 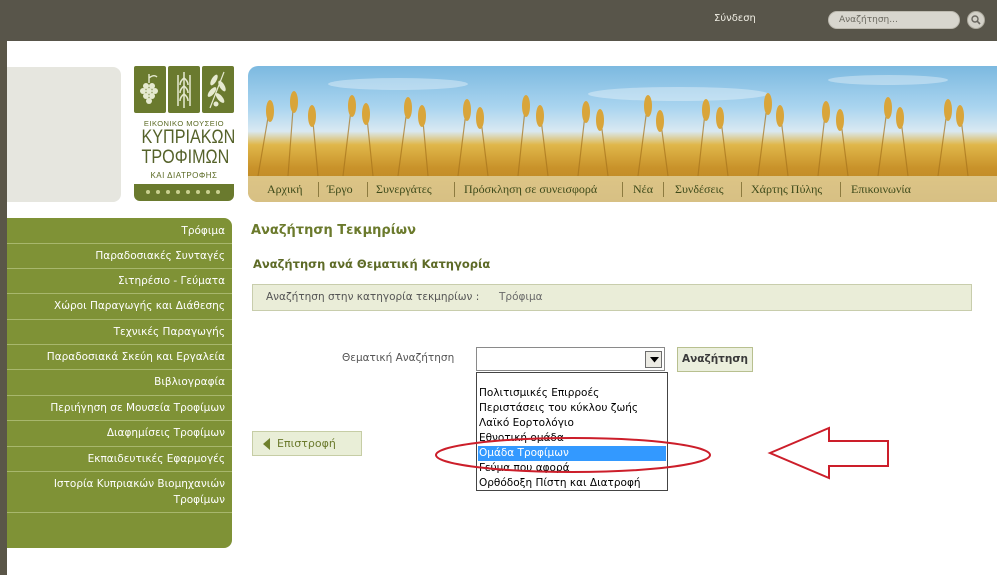 I want to click on sidebar-item-bibliography: Βιβλιογραφία, so click(x=119, y=382).